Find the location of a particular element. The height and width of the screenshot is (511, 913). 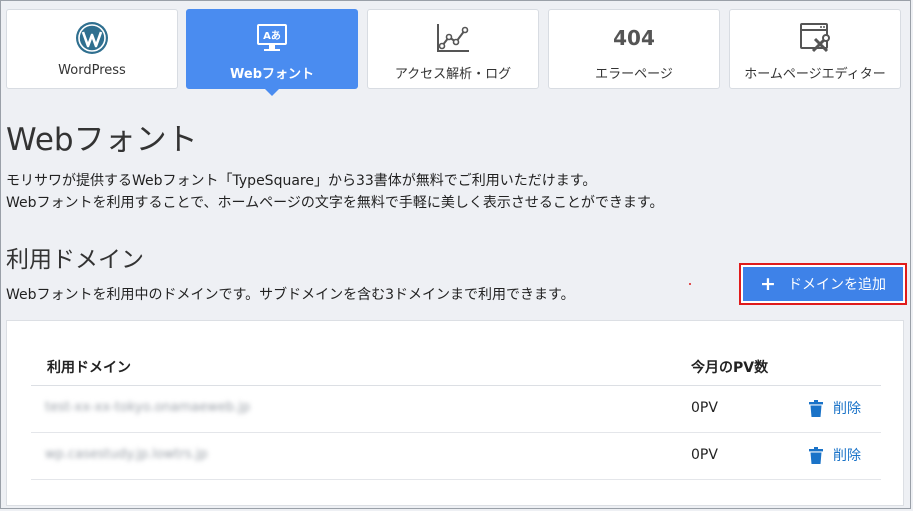

error-404-icon-text: 404 is located at coordinates (634, 38).